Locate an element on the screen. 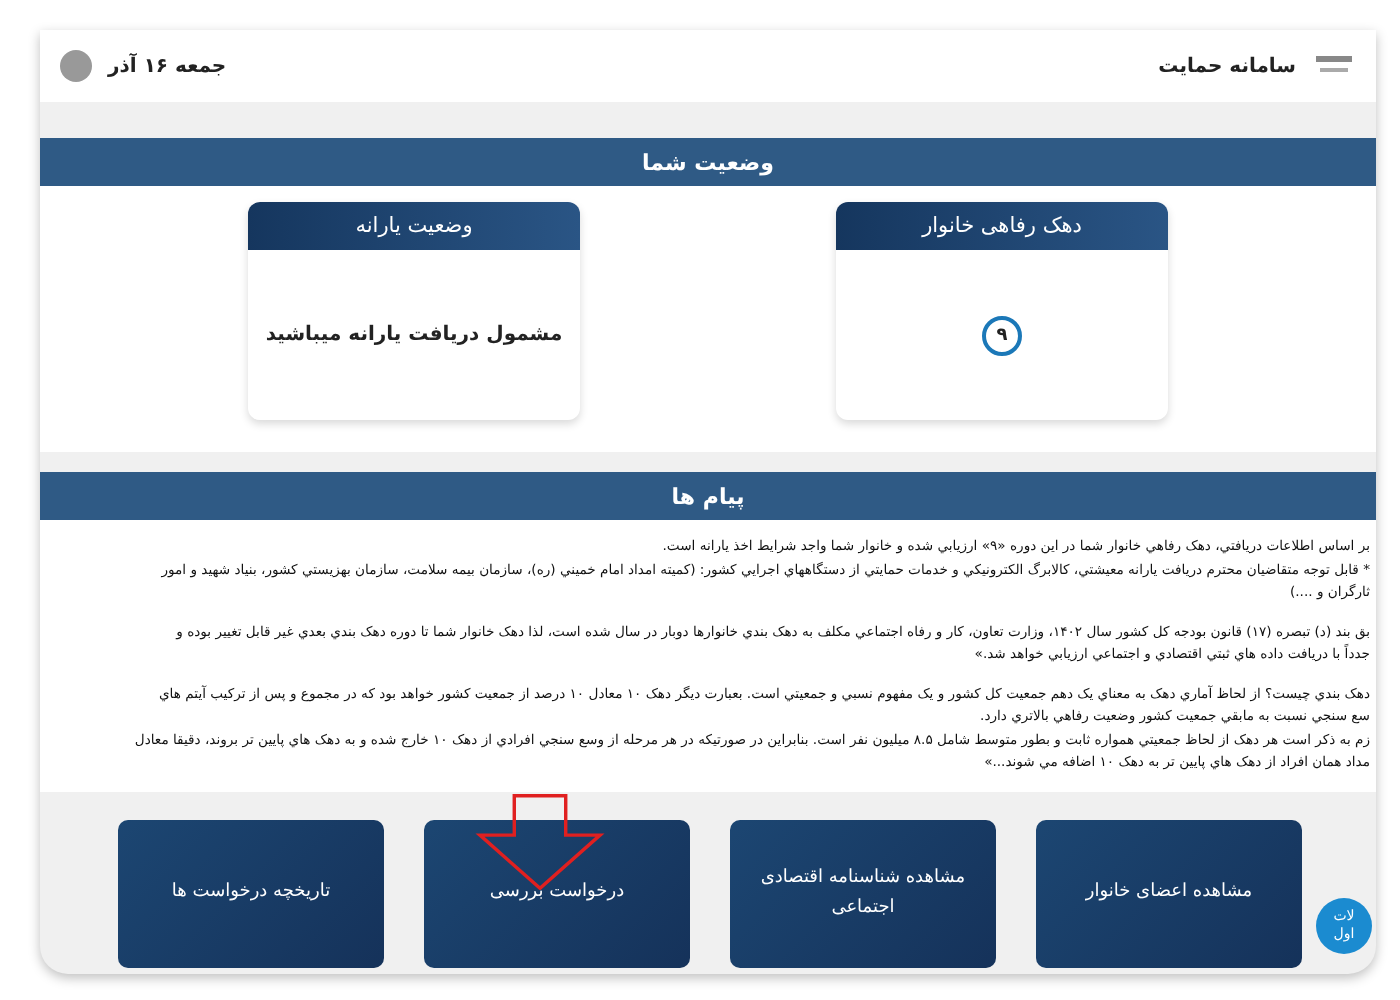 Image resolution: width=1400 pixels, height=1000 pixels. subsidy-status: مشمول دریافت یارانه میباشید is located at coordinates (414, 335).